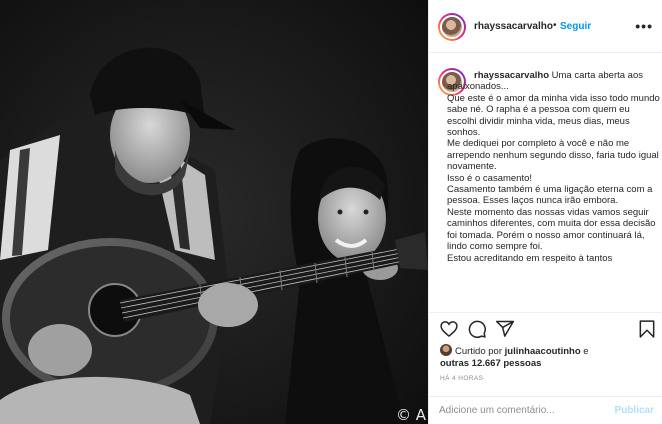 This screenshot has width=662, height=424. Describe the element at coordinates (490, 178) in the screenshot. I see `caption-line: Isso é o casamento!` at that location.